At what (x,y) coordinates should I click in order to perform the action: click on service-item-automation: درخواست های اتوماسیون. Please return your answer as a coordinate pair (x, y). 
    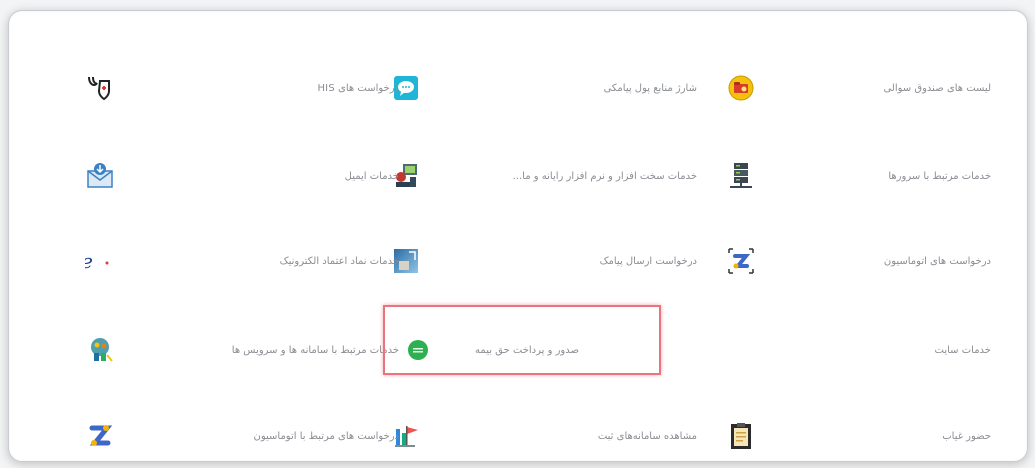
    Looking at the image, I should click on (869, 261).